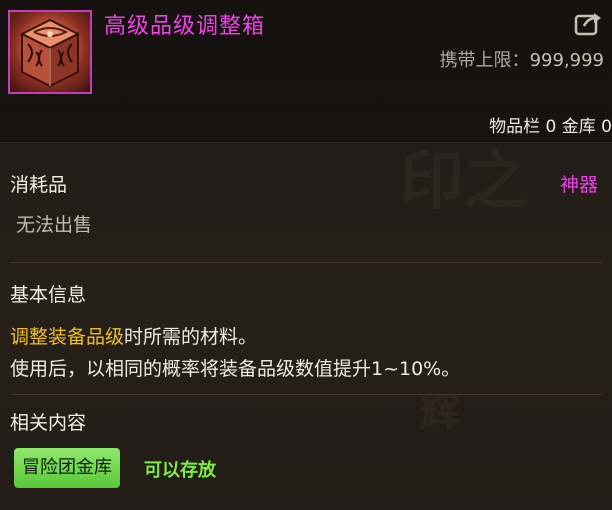 The width and height of the screenshot is (612, 510). Describe the element at coordinates (185, 26) in the screenshot. I see `item-name: 高级品级调整箱` at that location.